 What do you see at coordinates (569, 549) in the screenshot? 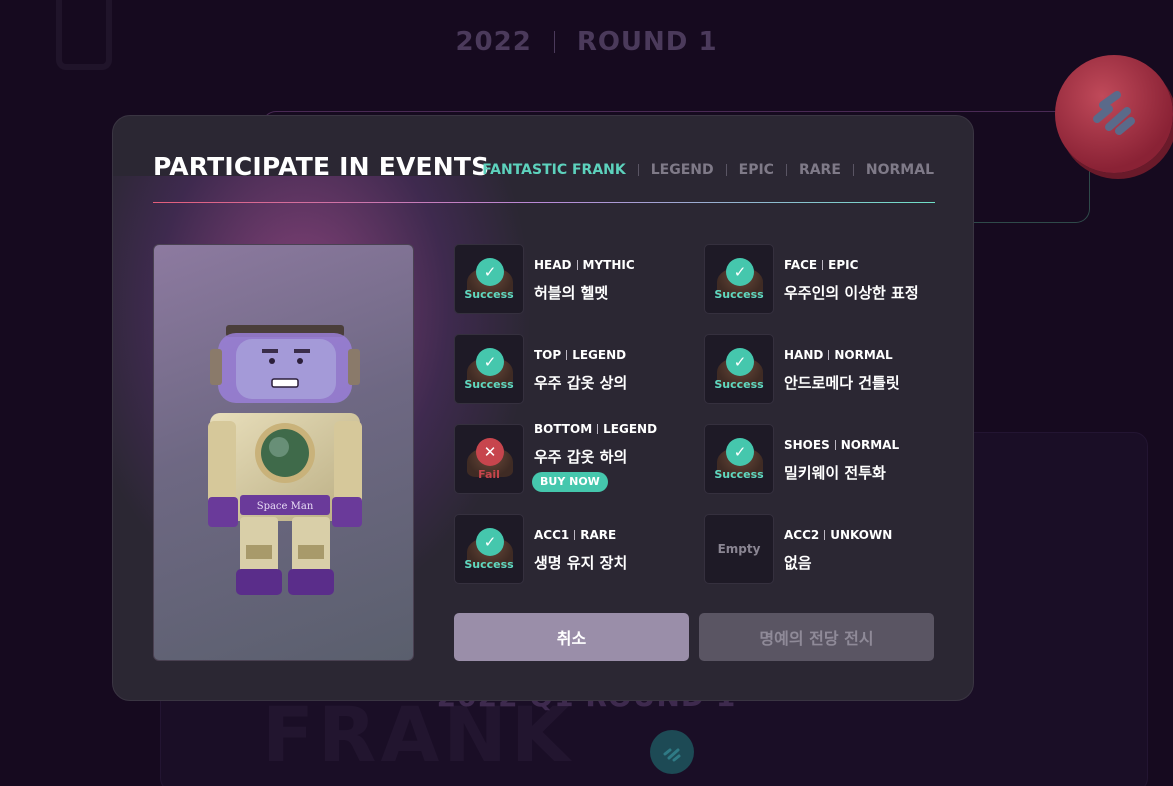
I see `item-acc1: ✓ Success ACC1 RARE 생명 유지 장치` at bounding box center [569, 549].